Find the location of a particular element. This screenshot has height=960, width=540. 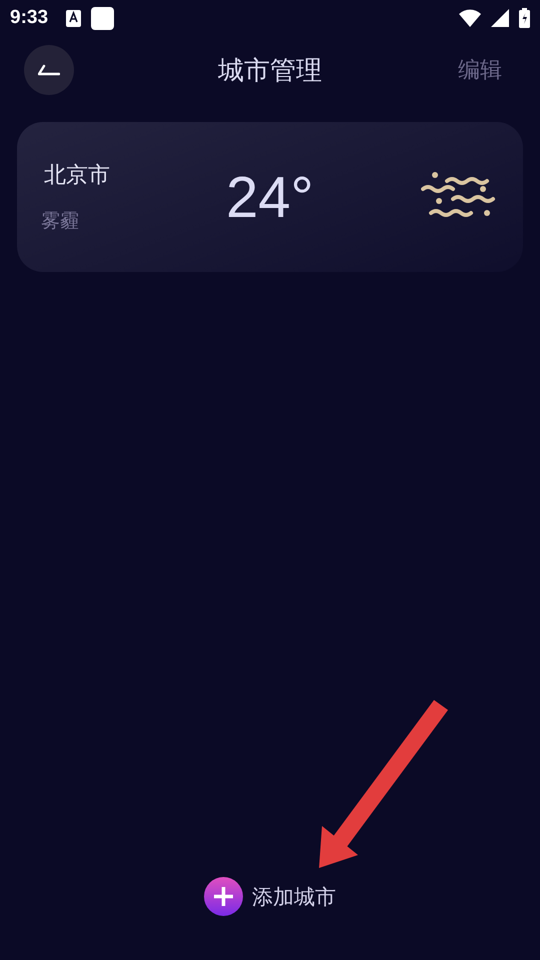

edit-button: 编辑 is located at coordinates (487, 70).